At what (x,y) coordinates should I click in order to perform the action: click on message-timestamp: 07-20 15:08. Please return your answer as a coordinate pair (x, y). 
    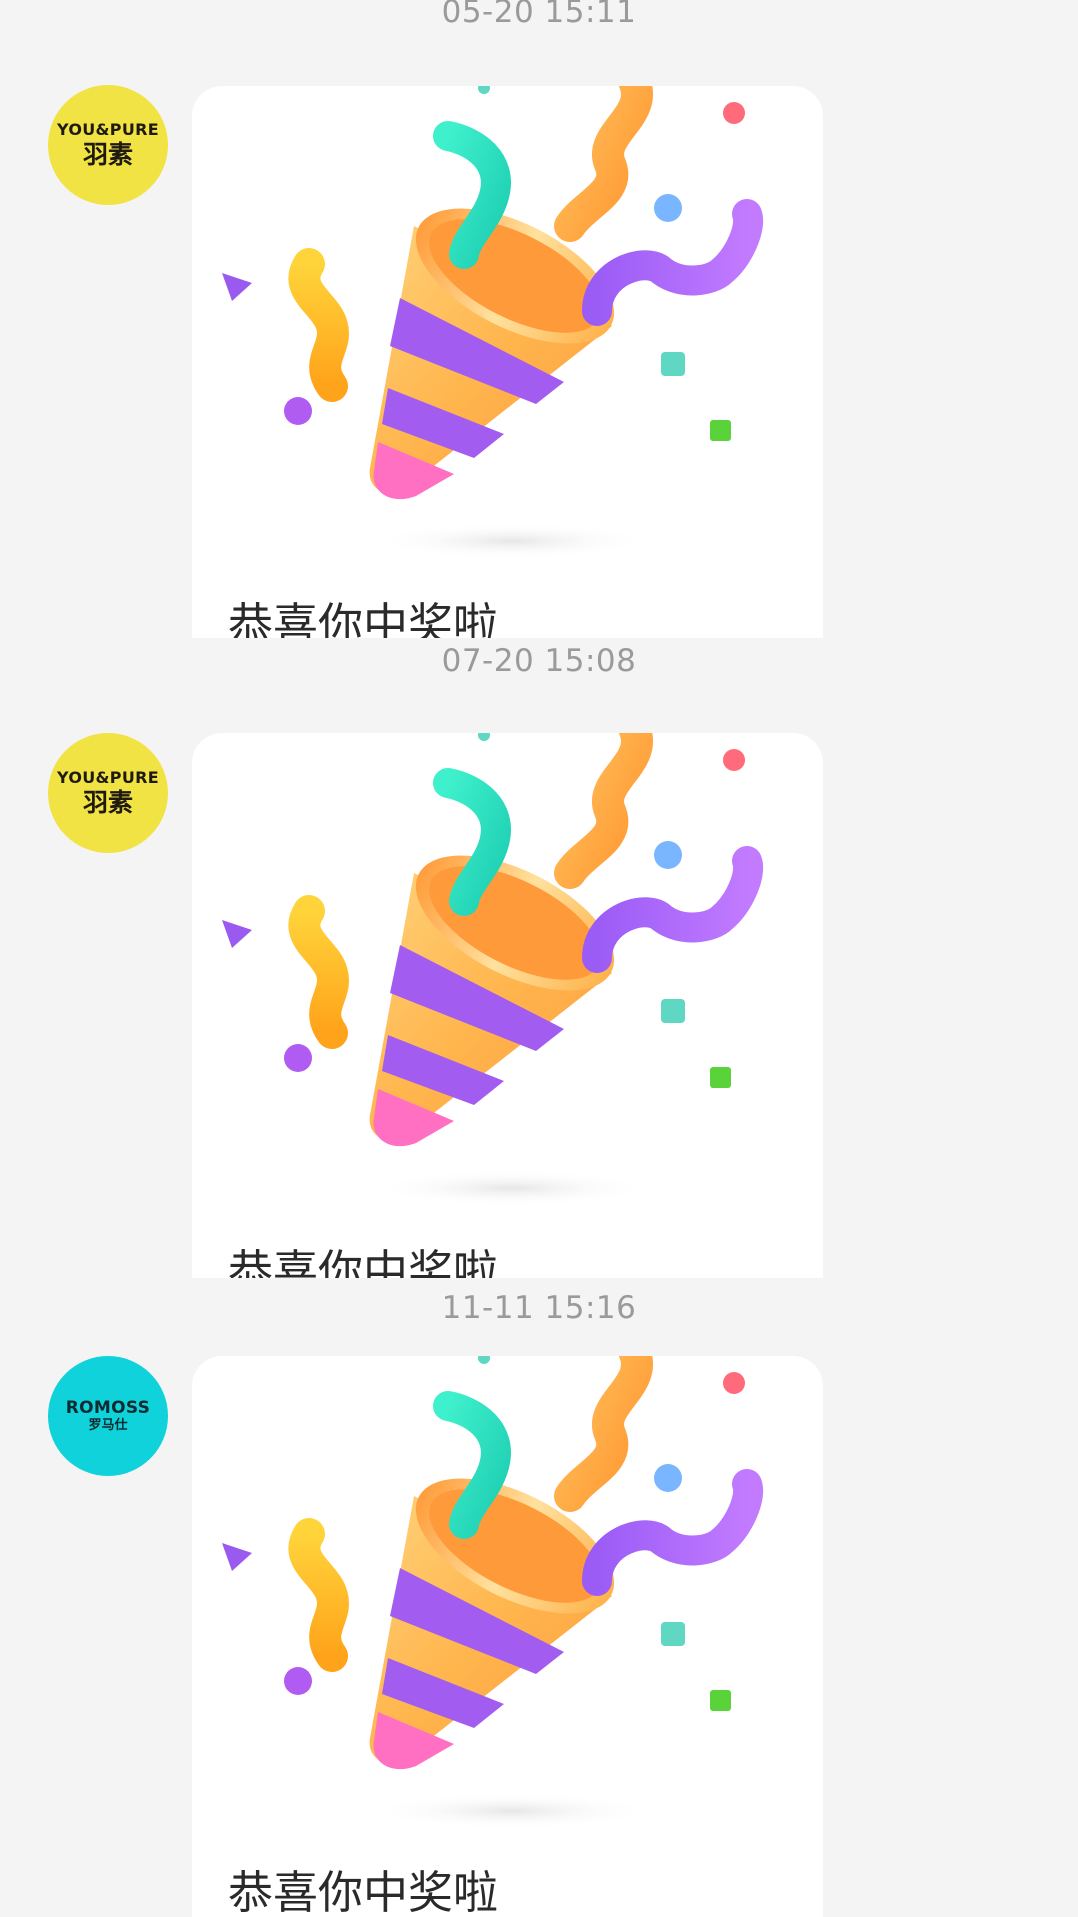
    Looking at the image, I should click on (539, 661).